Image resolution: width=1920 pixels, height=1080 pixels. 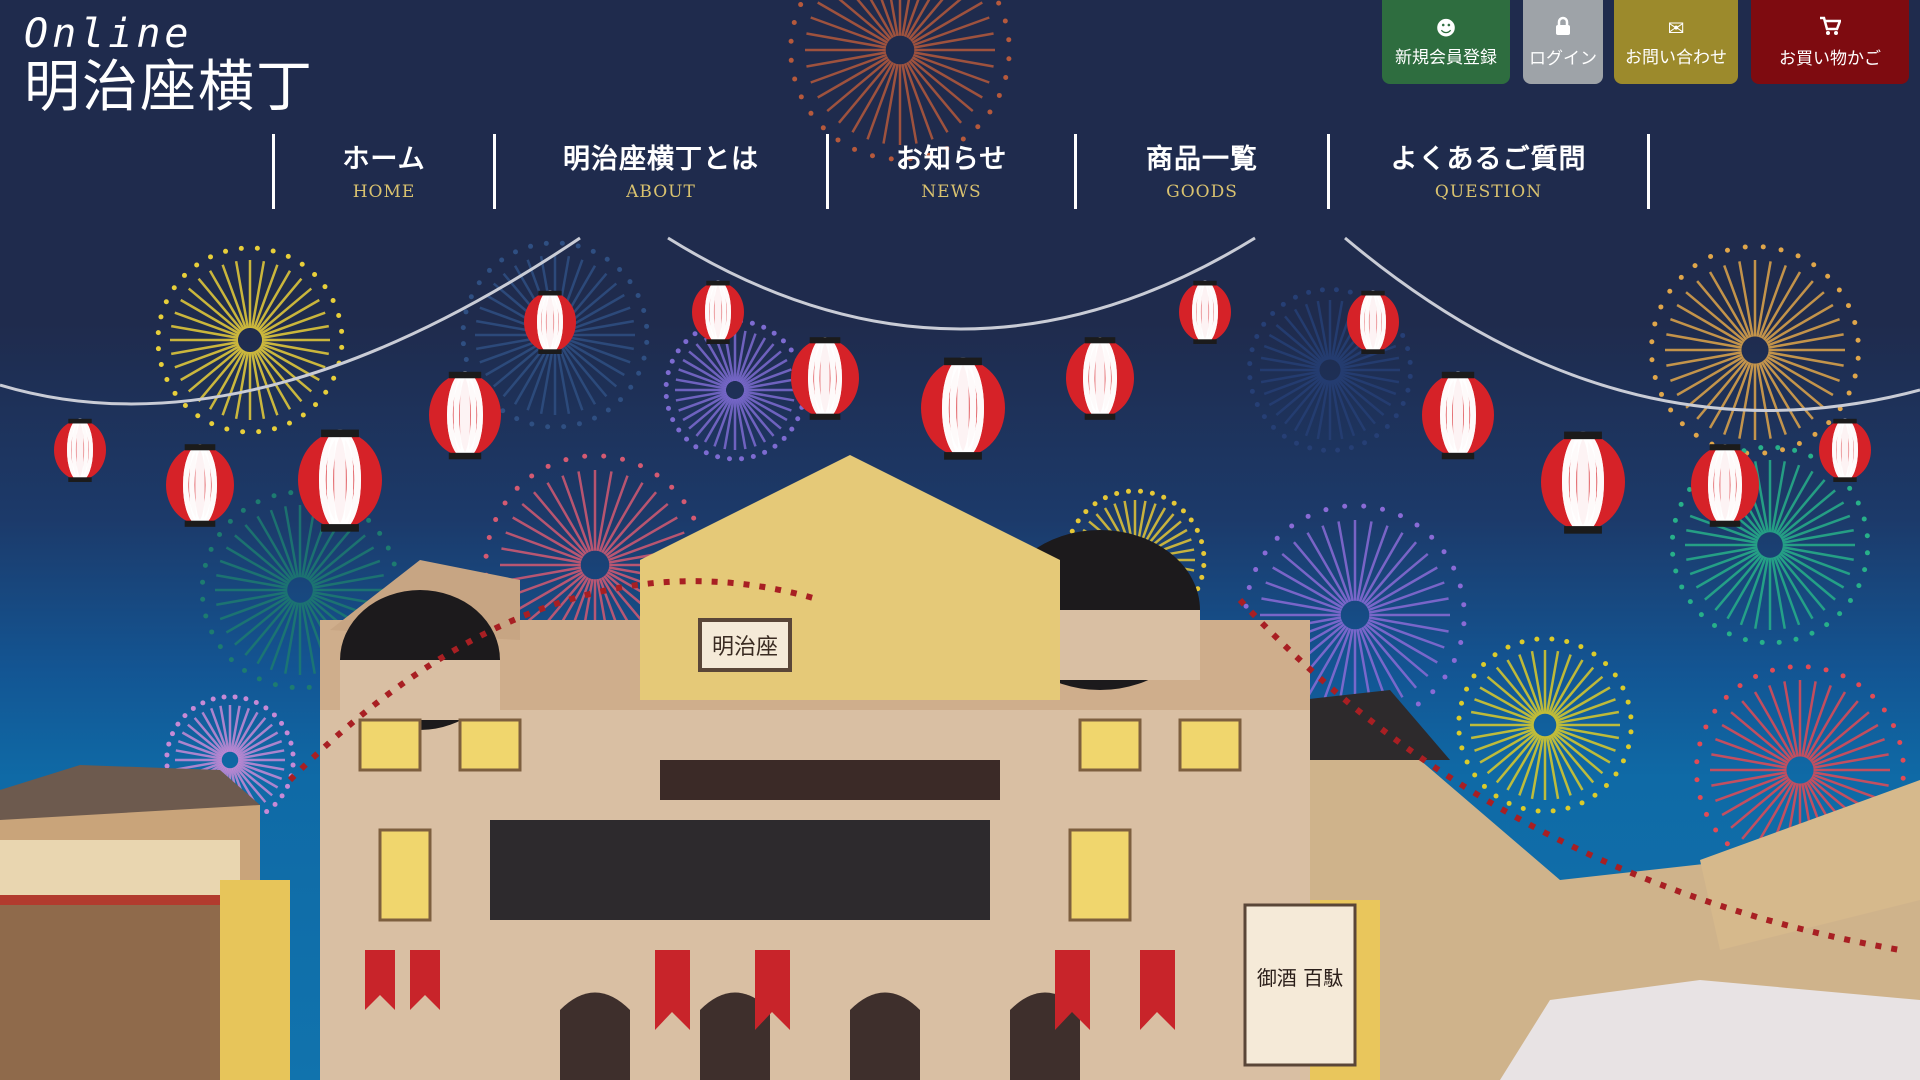 What do you see at coordinates (1563, 58) in the screenshot?
I see `login-label: ログイン` at bounding box center [1563, 58].